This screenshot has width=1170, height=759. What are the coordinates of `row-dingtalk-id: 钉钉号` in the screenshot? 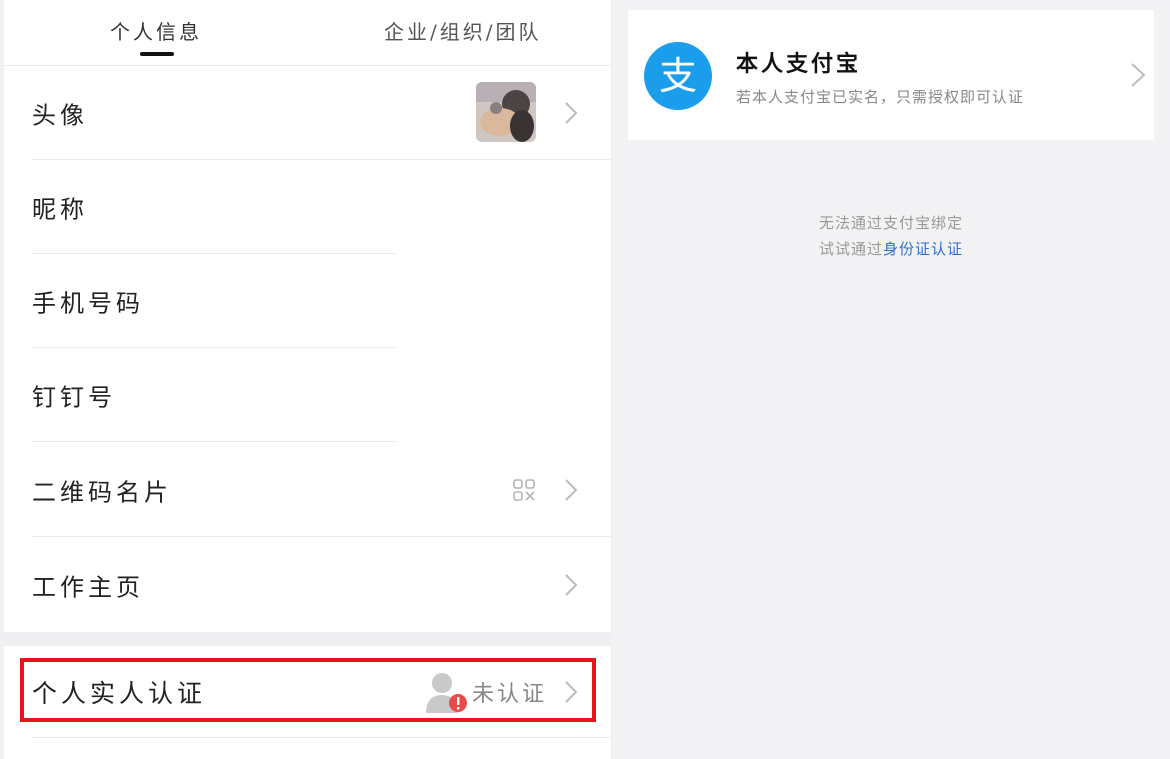 It's located at (307, 395).